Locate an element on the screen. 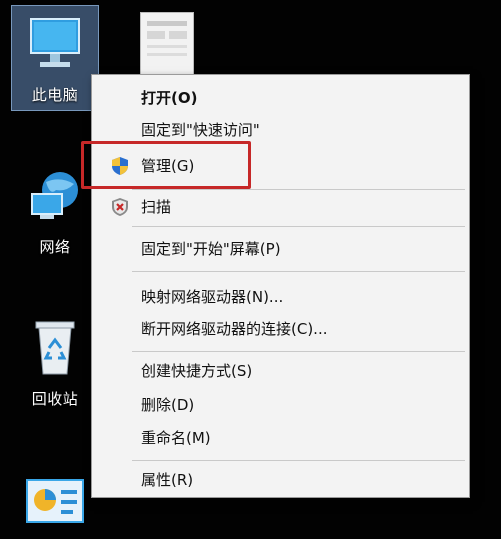 This screenshot has height=539, width=501. desktop-icon-recycle-bin: 回收站 is located at coordinates (55, 364).